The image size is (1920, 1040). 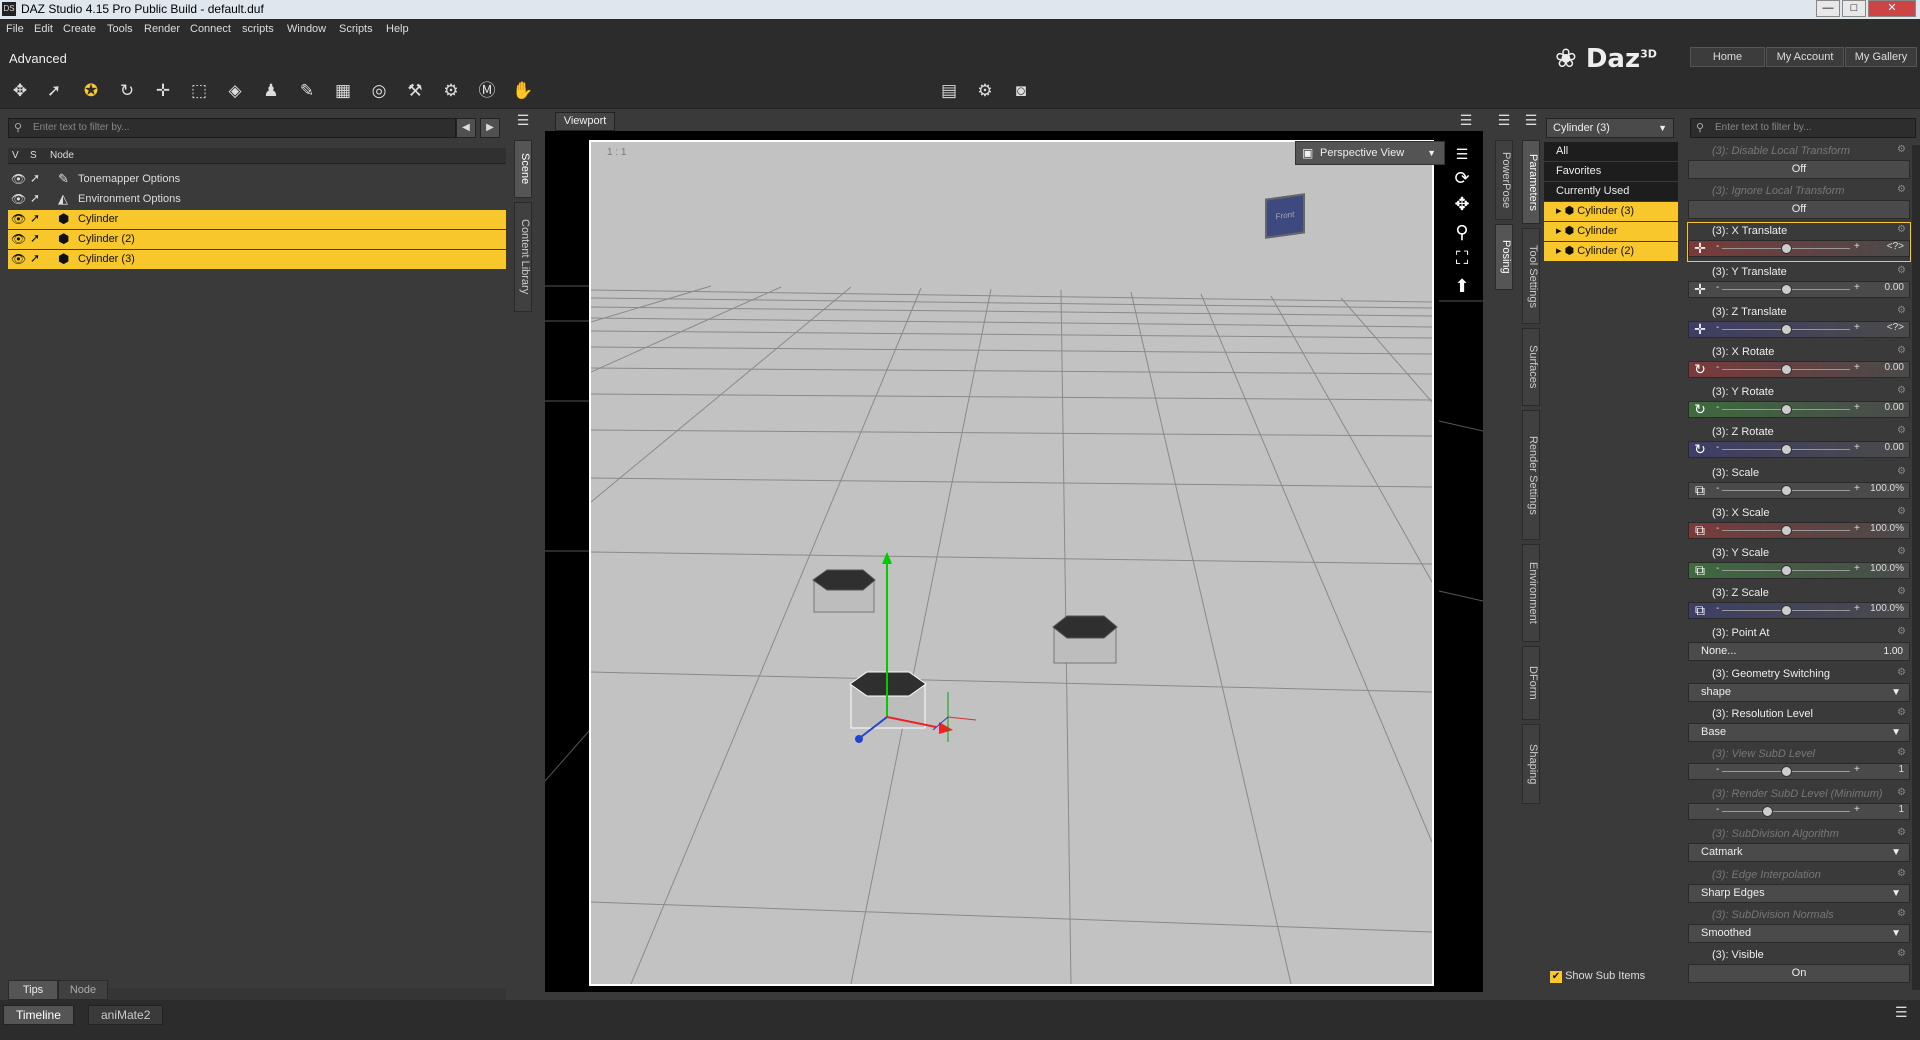 What do you see at coordinates (585, 121) in the screenshot?
I see `tab-viewport: Viewport` at bounding box center [585, 121].